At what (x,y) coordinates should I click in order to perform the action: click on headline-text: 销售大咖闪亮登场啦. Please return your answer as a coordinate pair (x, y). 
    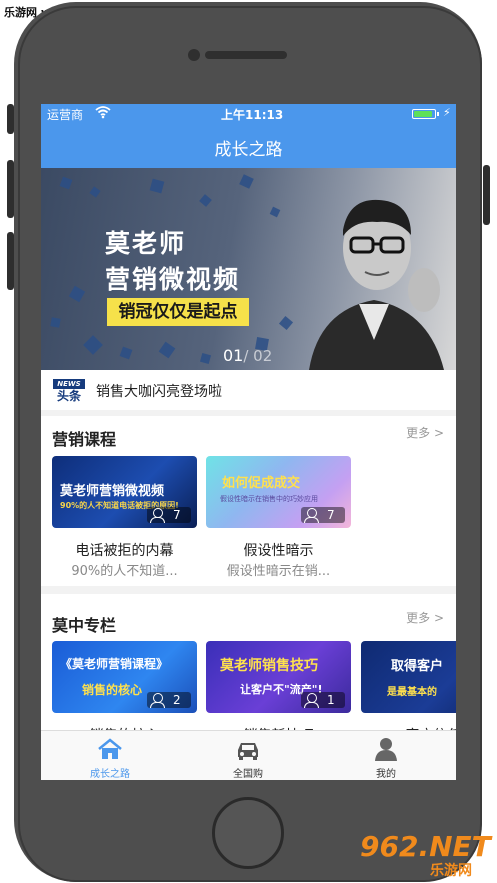
    Looking at the image, I should click on (159, 392).